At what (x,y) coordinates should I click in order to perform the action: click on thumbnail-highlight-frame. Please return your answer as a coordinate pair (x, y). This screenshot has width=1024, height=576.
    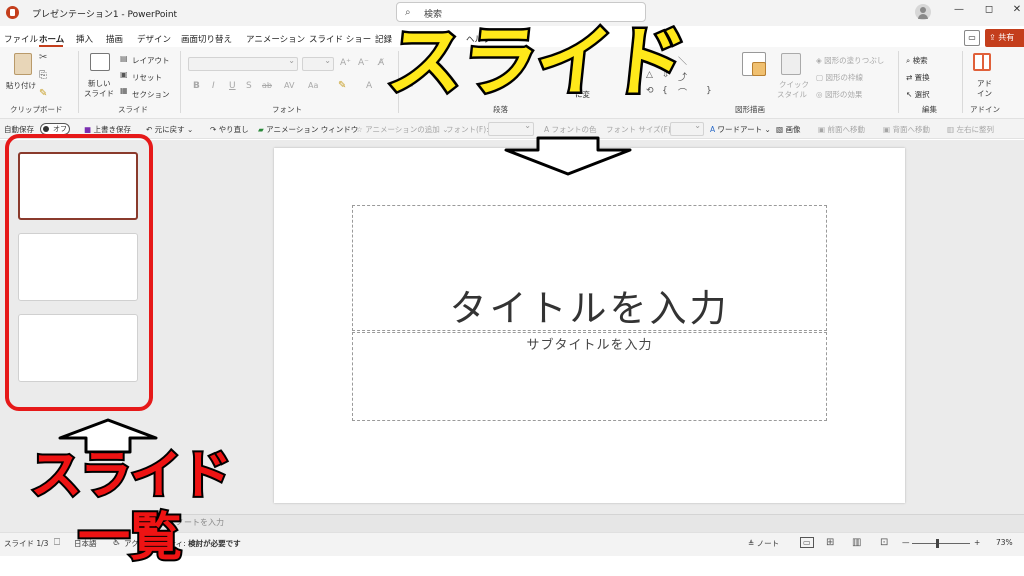
    Looking at the image, I should click on (79, 272).